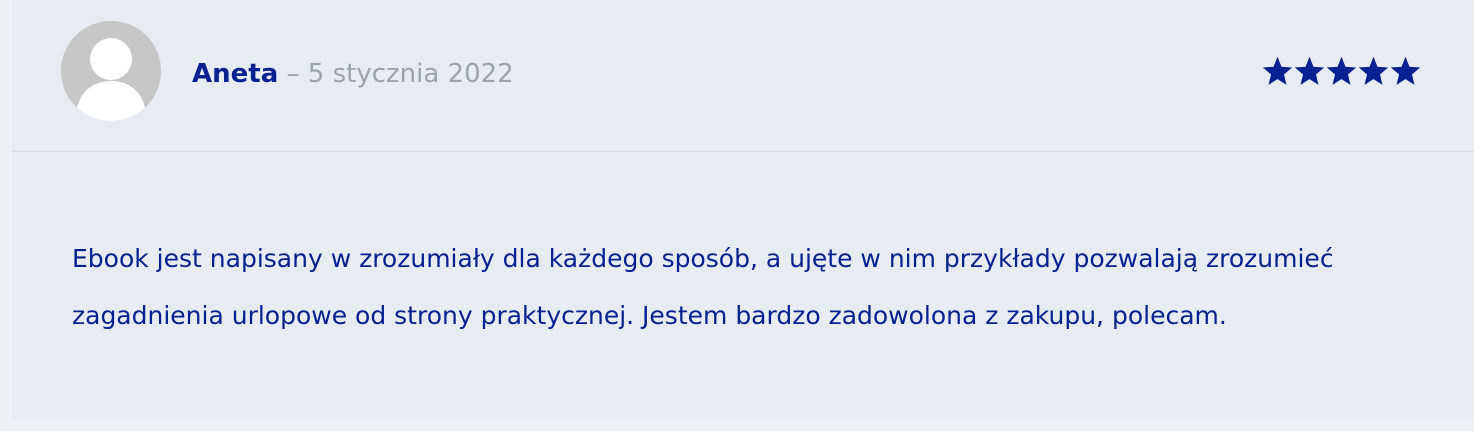 The height and width of the screenshot is (431, 1474). Describe the element at coordinates (410, 74) in the screenshot. I see `review-date: 5 stycznia 2022` at that location.